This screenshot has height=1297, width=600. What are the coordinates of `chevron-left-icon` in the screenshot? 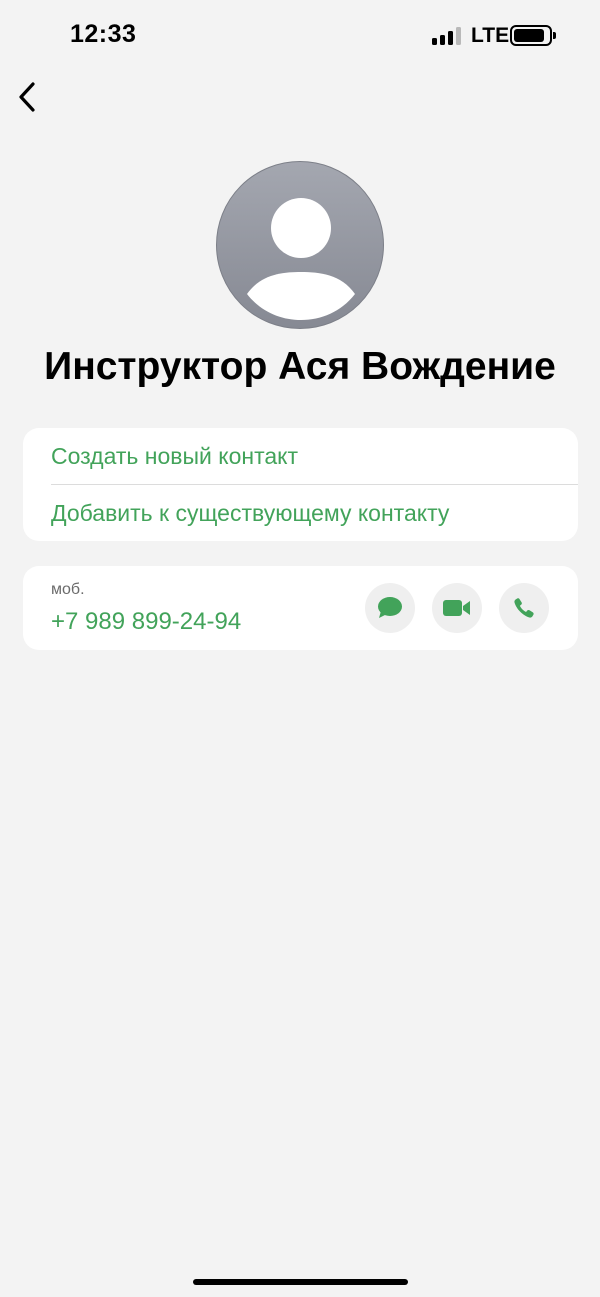 It's located at (27, 97).